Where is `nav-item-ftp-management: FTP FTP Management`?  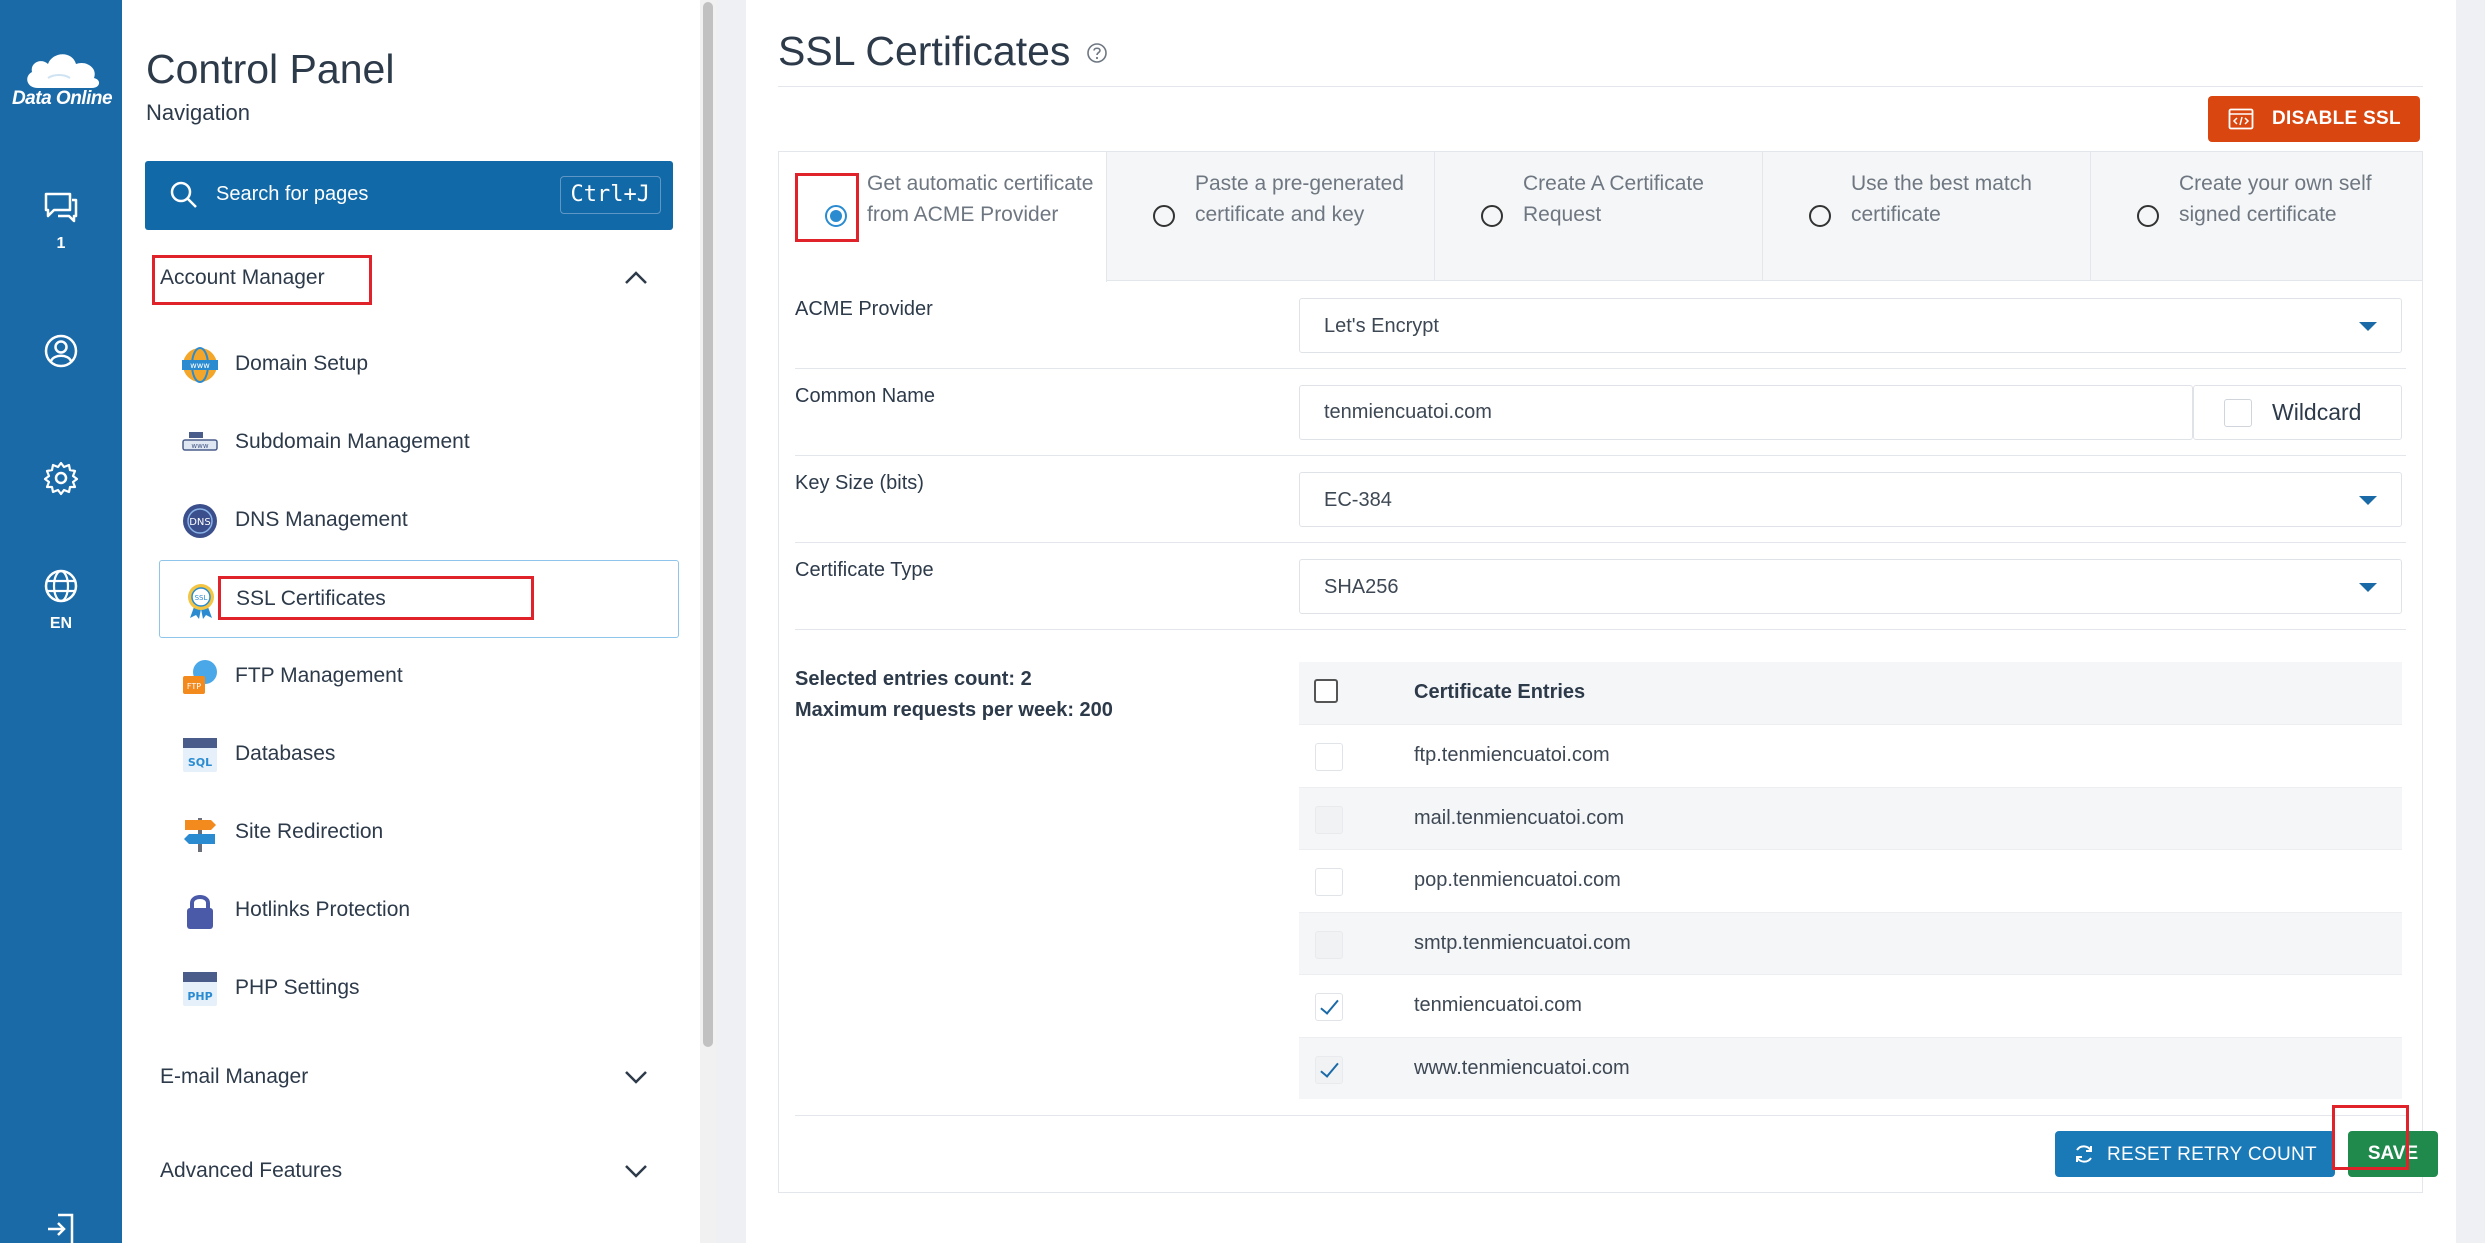
nav-item-ftp-management: FTP FTP Management is located at coordinates (419, 677).